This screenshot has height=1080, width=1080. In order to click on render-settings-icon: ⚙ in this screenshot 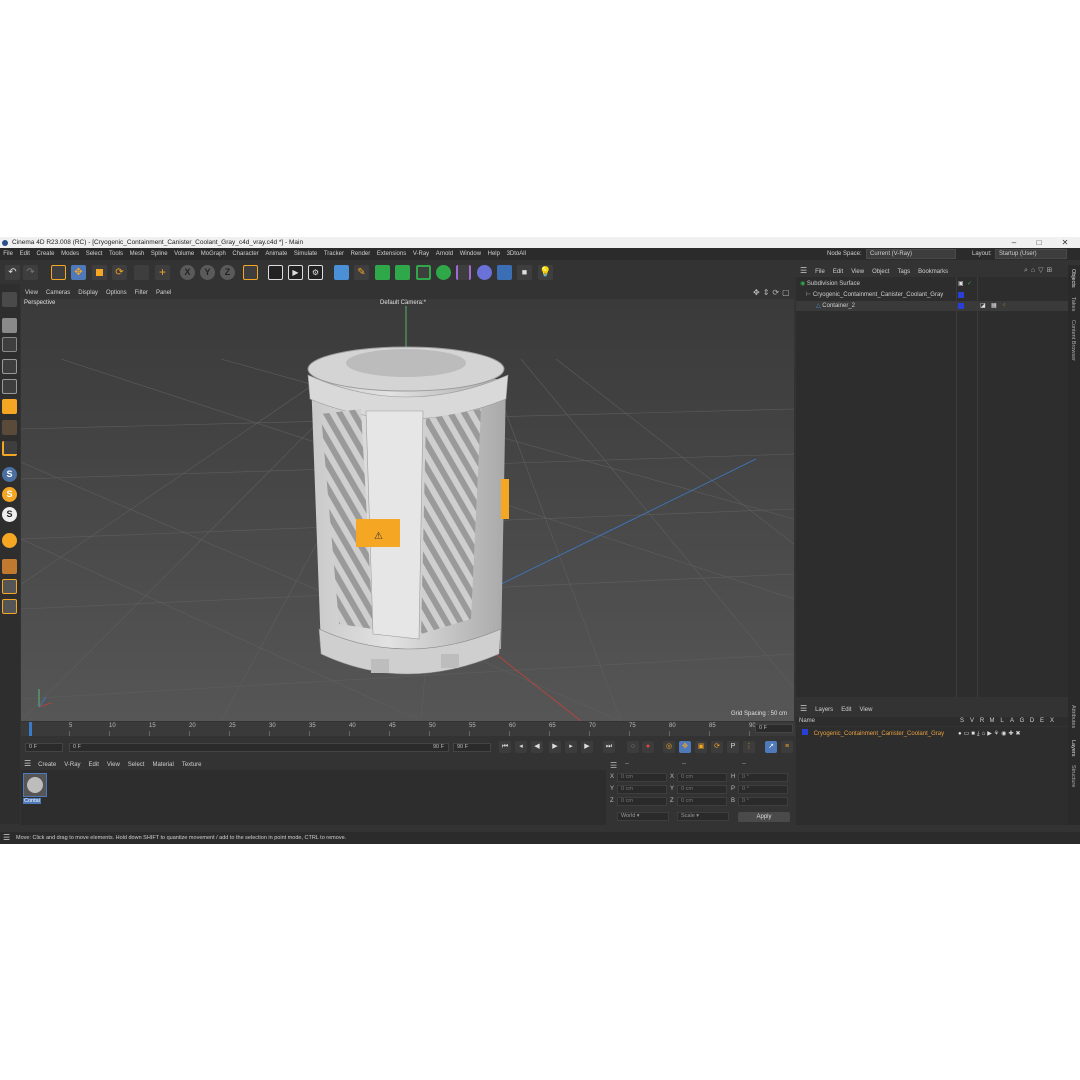, I will do `click(315, 272)`.